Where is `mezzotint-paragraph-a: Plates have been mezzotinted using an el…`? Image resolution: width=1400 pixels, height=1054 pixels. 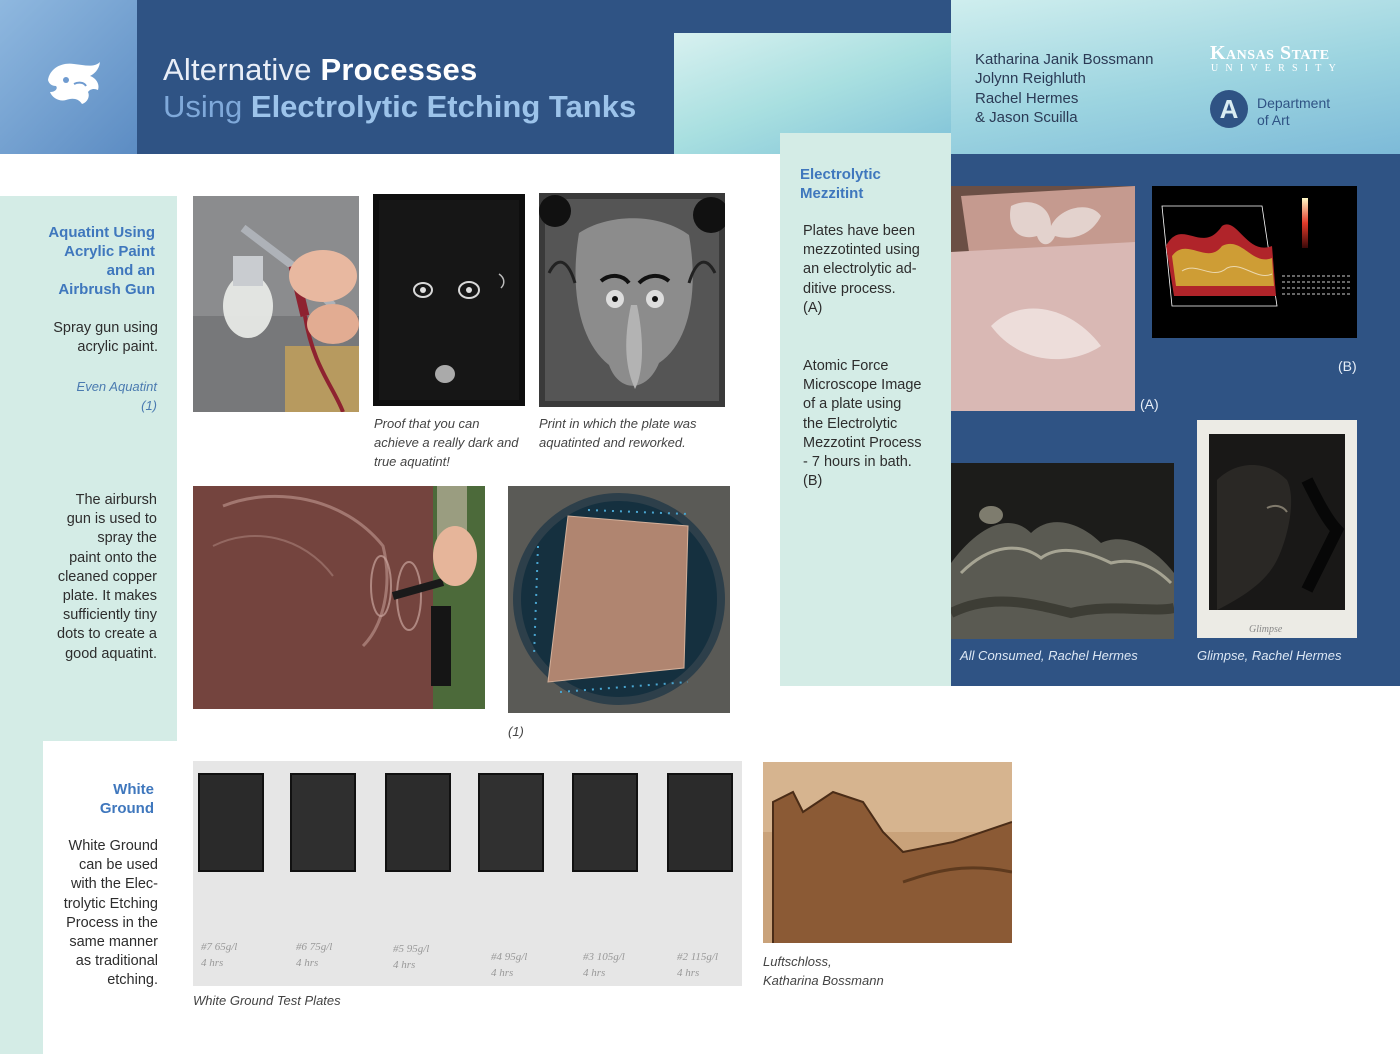 mezzotint-paragraph-a: Plates have been mezzotinted using an el… is located at coordinates (861, 269).